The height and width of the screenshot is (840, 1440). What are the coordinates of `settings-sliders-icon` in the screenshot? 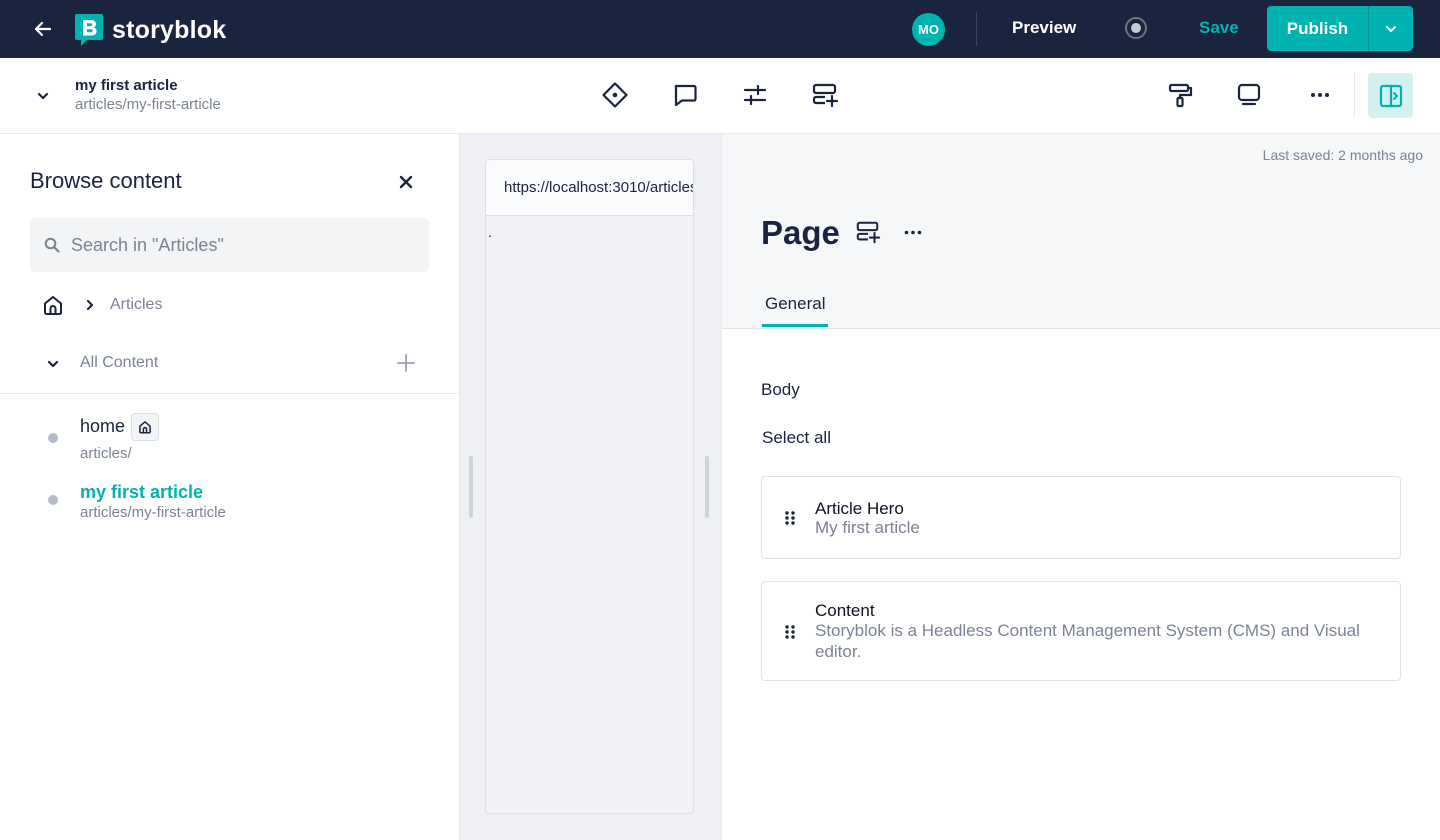 It's located at (755, 95).